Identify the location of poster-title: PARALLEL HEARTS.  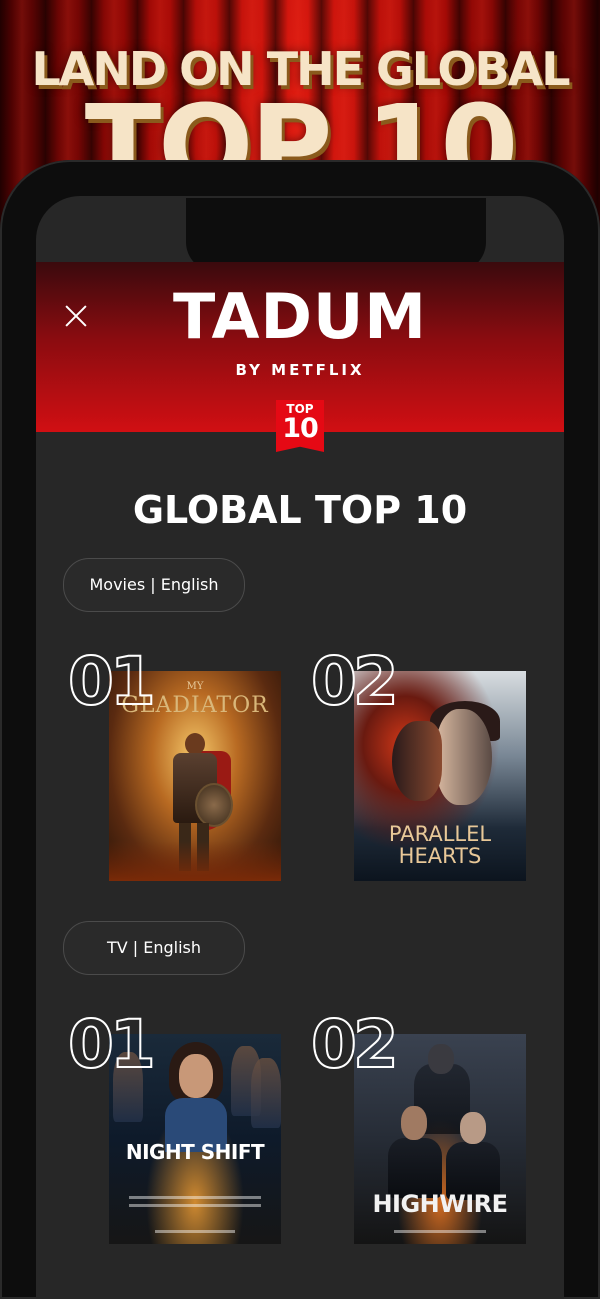
(440, 845).